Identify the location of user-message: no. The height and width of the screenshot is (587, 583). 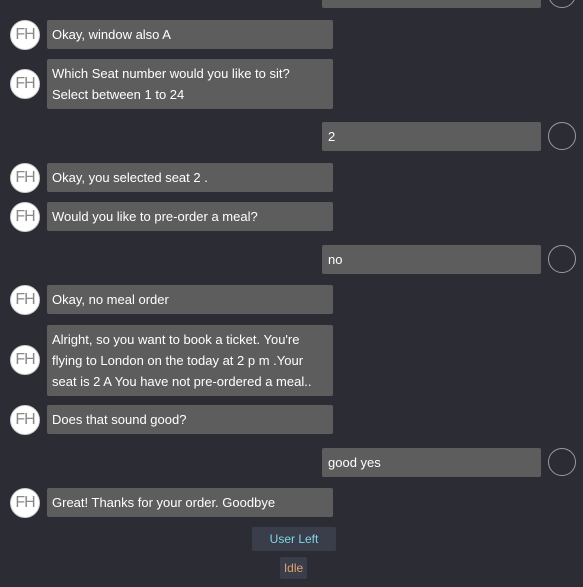
(431, 259).